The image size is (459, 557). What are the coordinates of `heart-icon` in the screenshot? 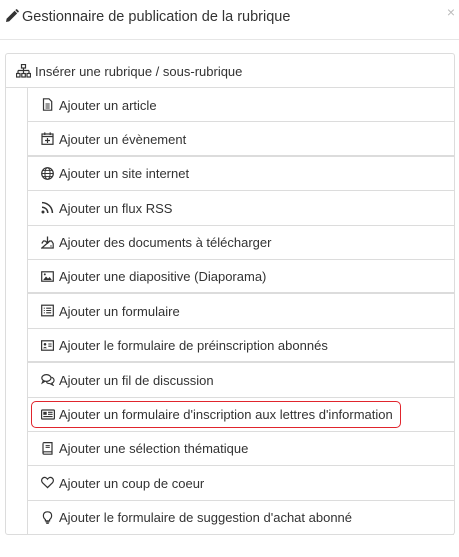 It's located at (47, 482).